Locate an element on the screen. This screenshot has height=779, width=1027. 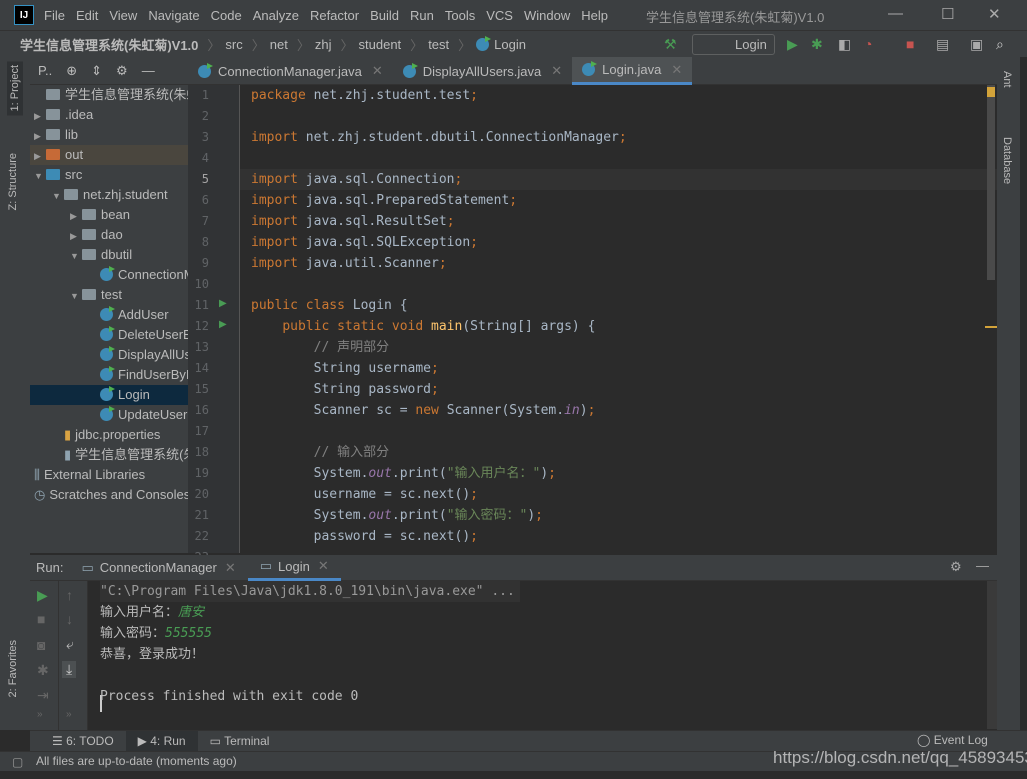
tree-item: ConnectionManager is located at coordinates (109, 275).